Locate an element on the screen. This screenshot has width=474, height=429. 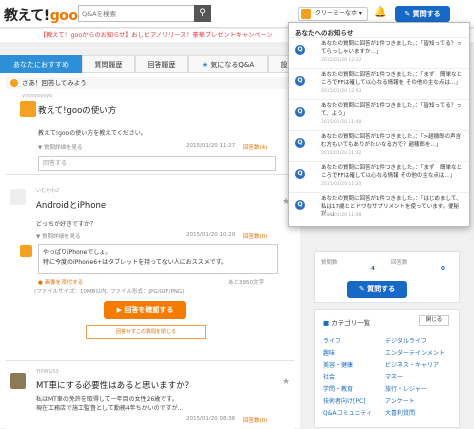
category-link: アンケート is located at coordinates (400, 400).